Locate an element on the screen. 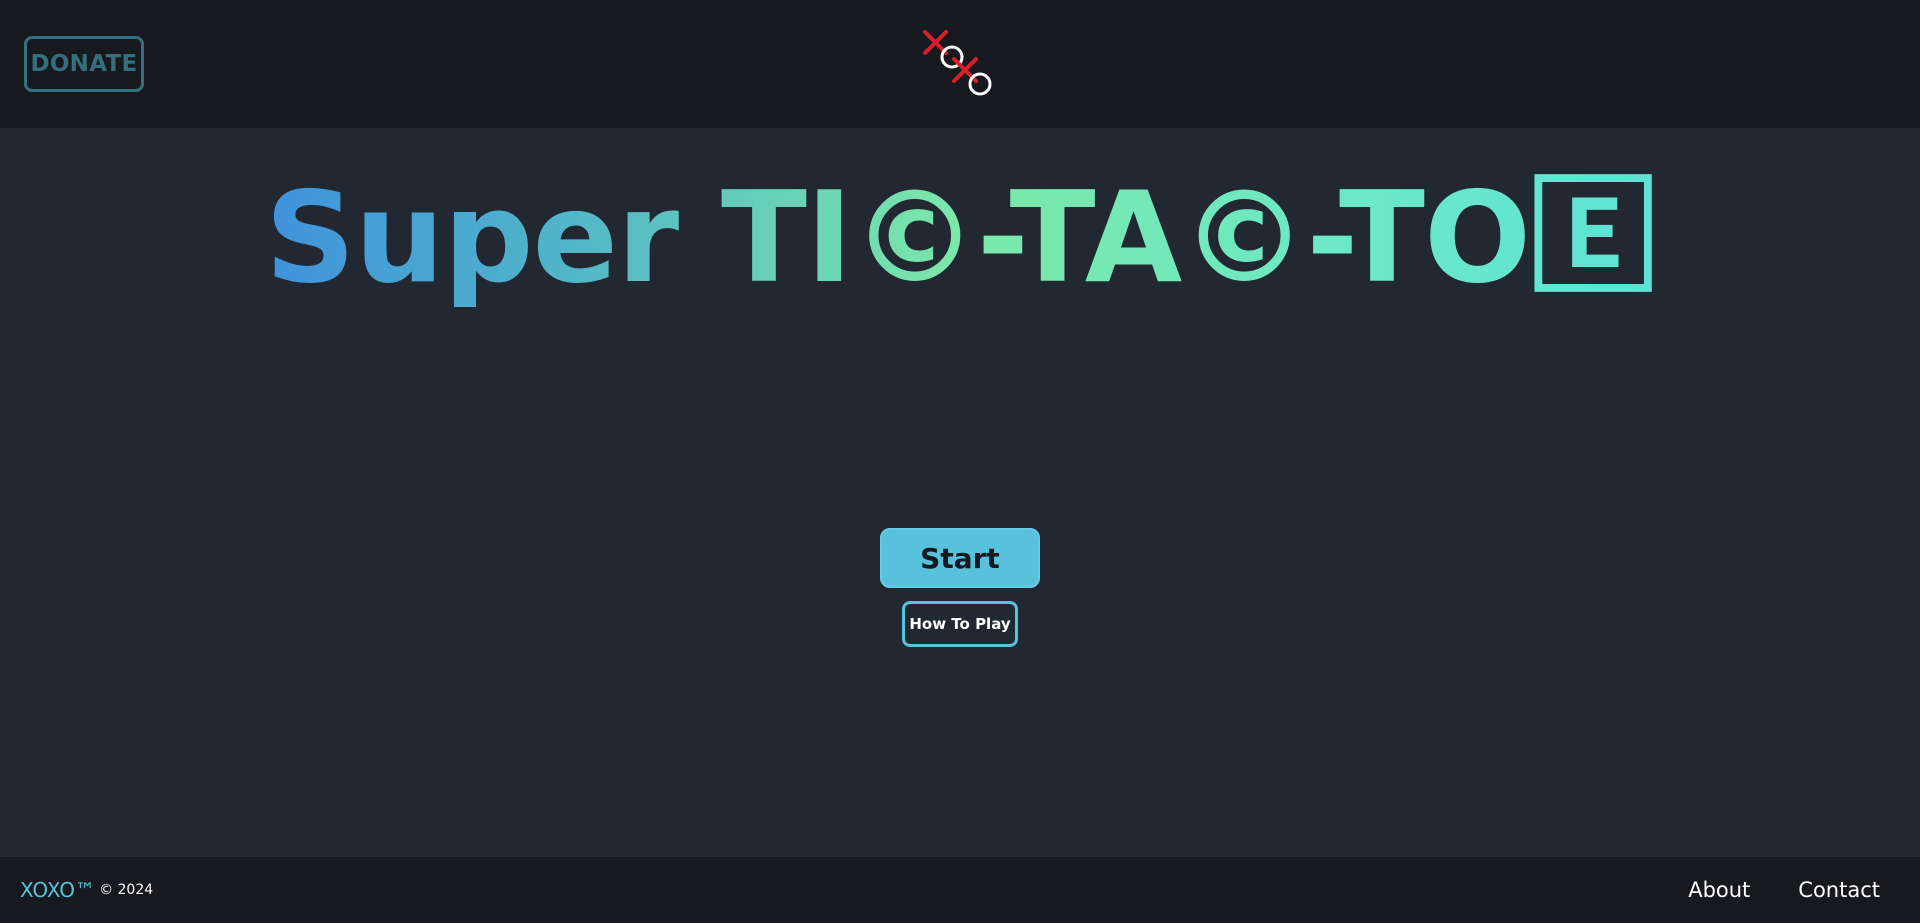 The width and height of the screenshot is (1920, 923). footer-link-contact: Contact is located at coordinates (1839, 890).